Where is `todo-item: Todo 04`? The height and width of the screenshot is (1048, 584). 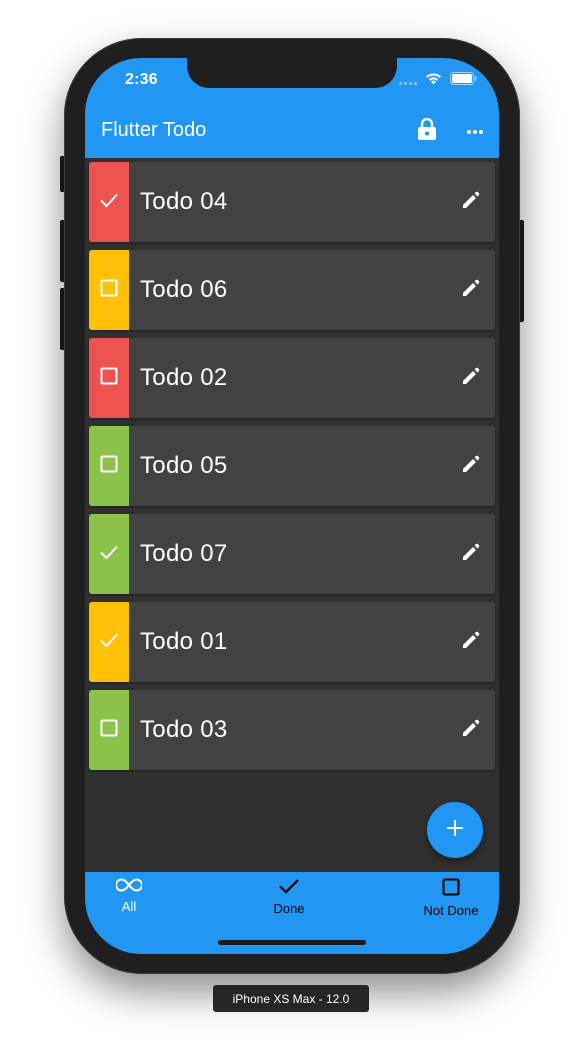 todo-item: Todo 04 is located at coordinates (292, 202).